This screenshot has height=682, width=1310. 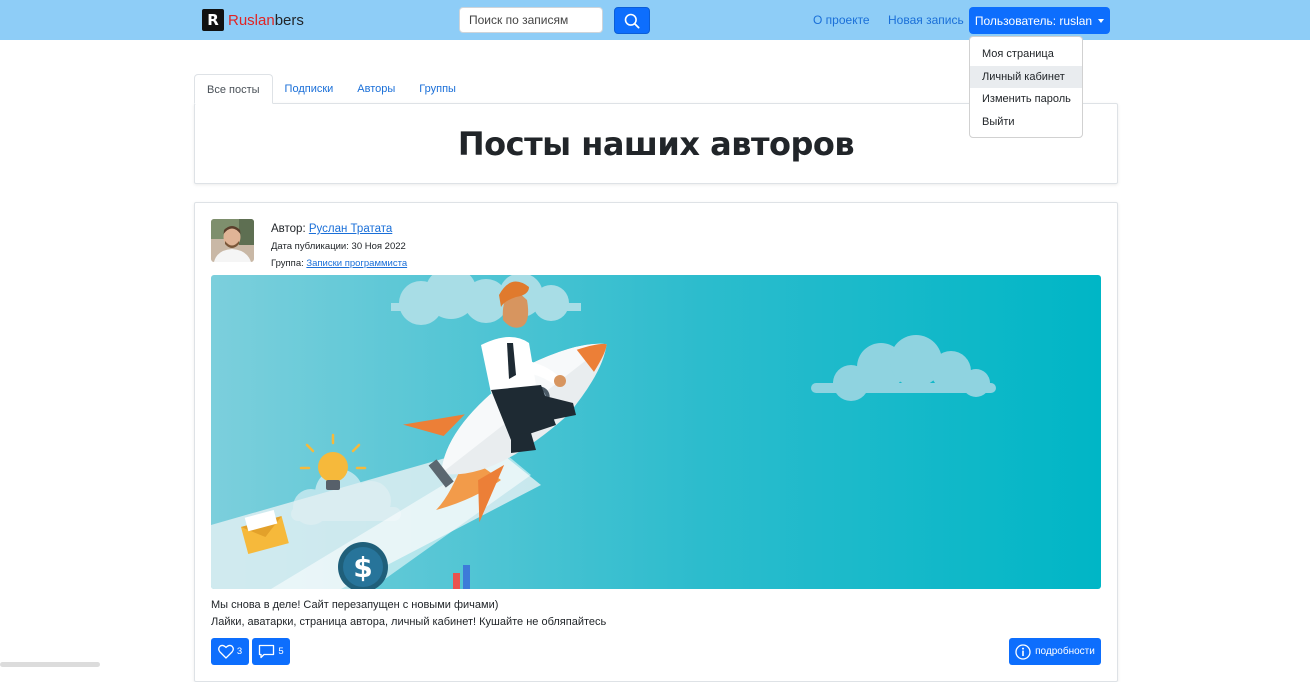 What do you see at coordinates (233, 89) in the screenshot?
I see `tab-all-posts: Все посты` at bounding box center [233, 89].